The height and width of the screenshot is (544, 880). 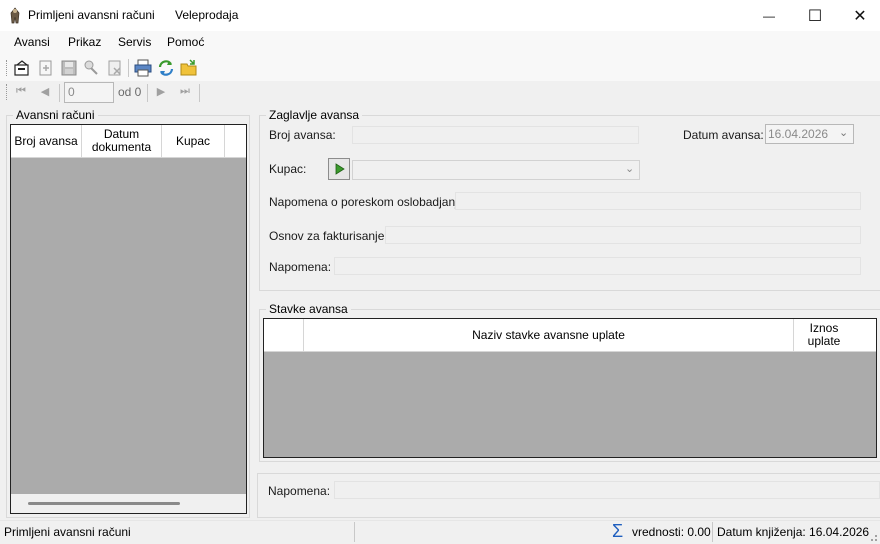 I want to click on broj-avansa-field, so click(x=495, y=135).